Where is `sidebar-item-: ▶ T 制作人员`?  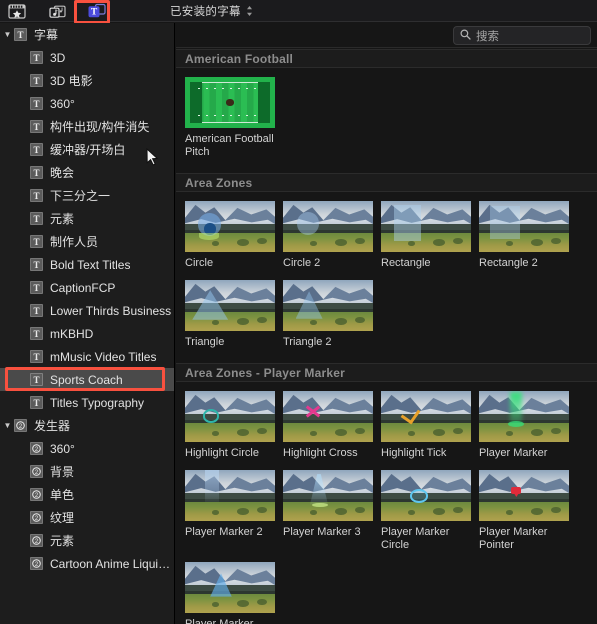 sidebar-item-: ▶ T 制作人员 is located at coordinates (87, 241).